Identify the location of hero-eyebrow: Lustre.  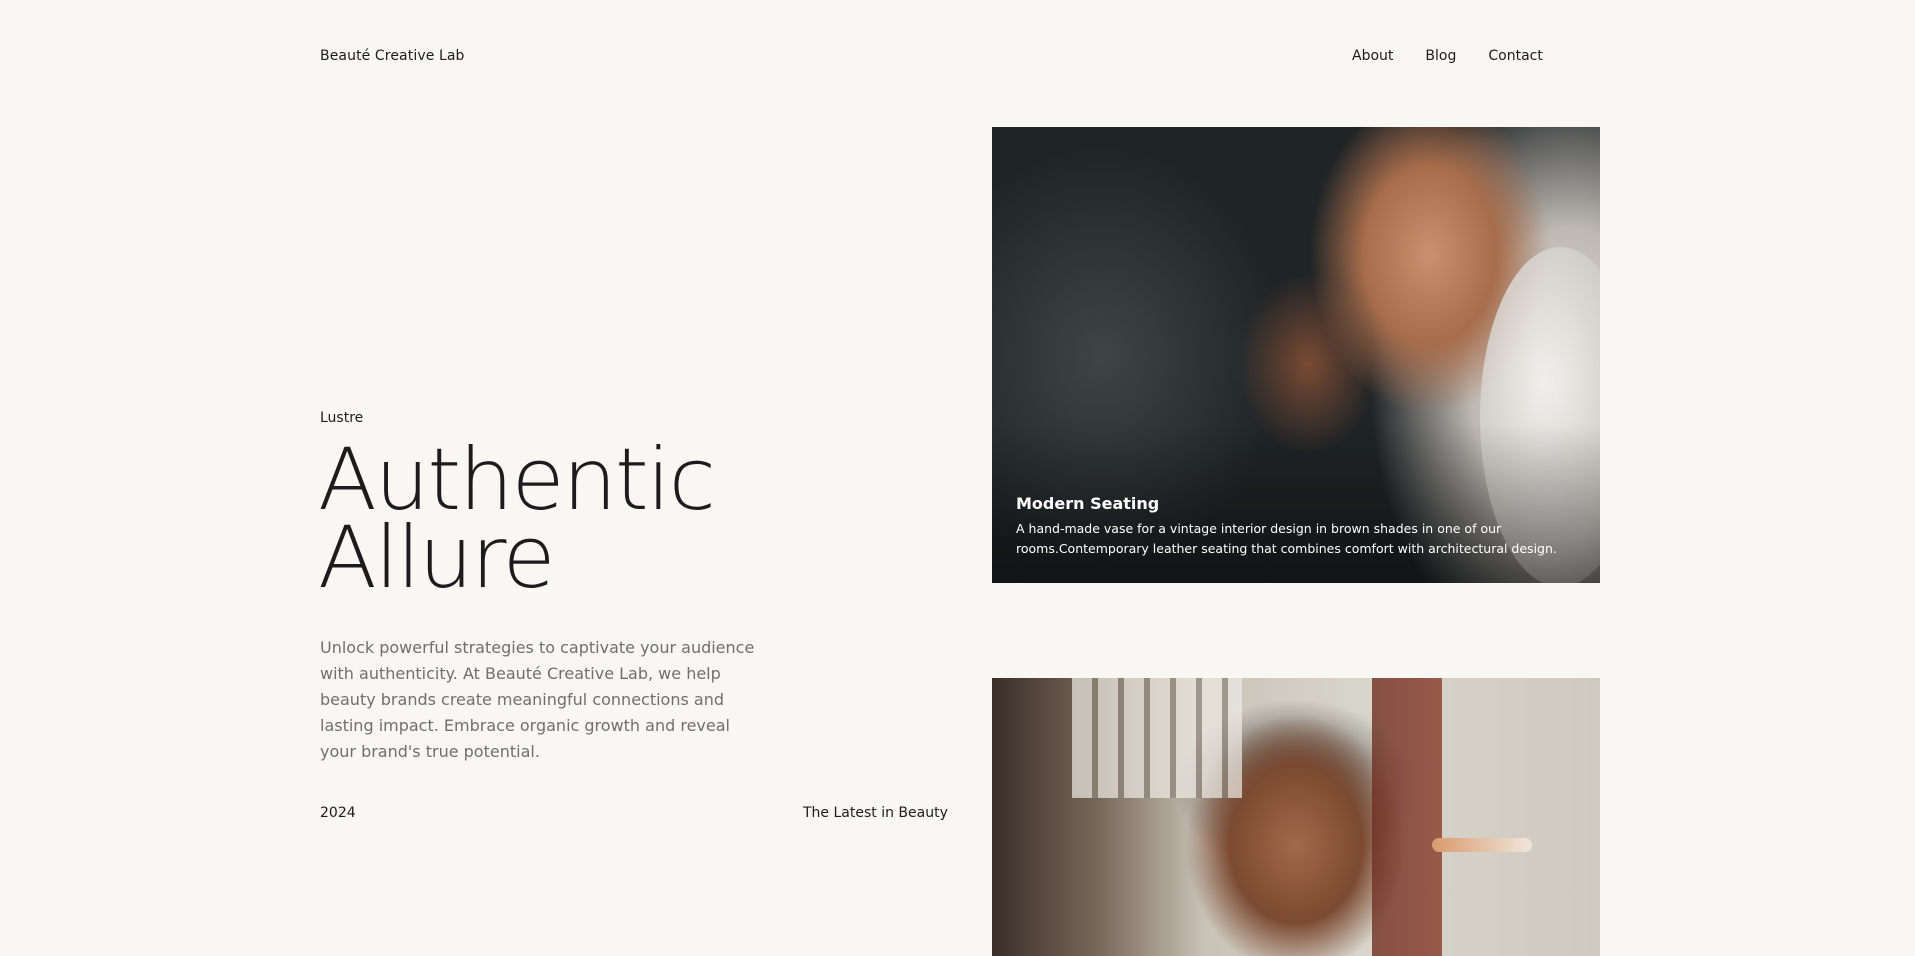
(342, 418).